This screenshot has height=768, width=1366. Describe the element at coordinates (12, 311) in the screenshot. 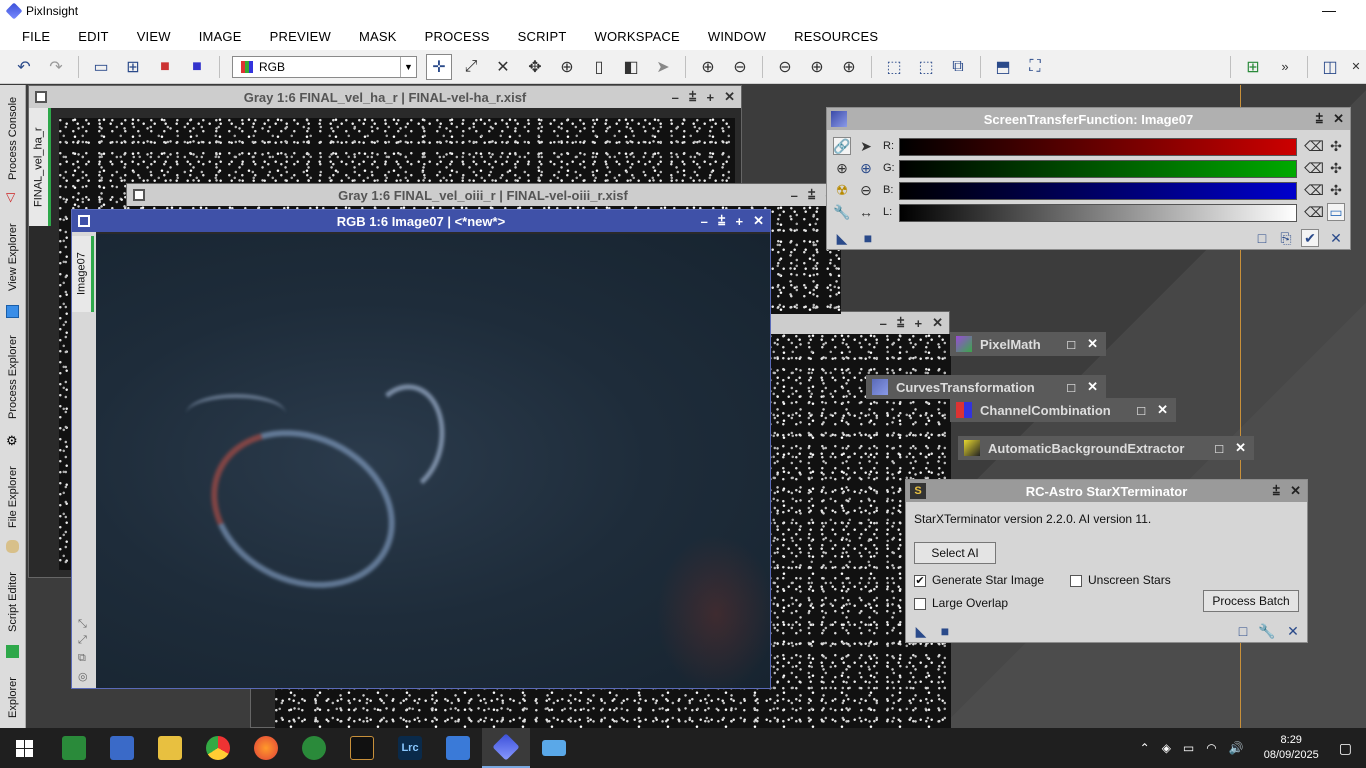

I see `view-explorer-icon` at that location.